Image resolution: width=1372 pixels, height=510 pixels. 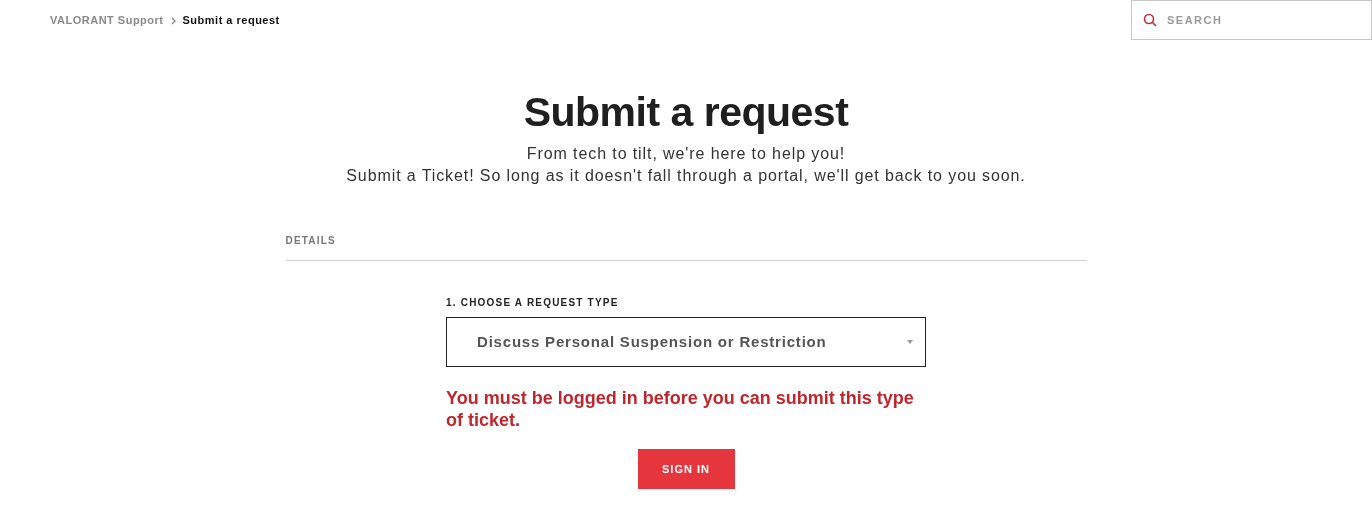 I want to click on breadcrumb-link: Submit a request, so click(x=231, y=20).